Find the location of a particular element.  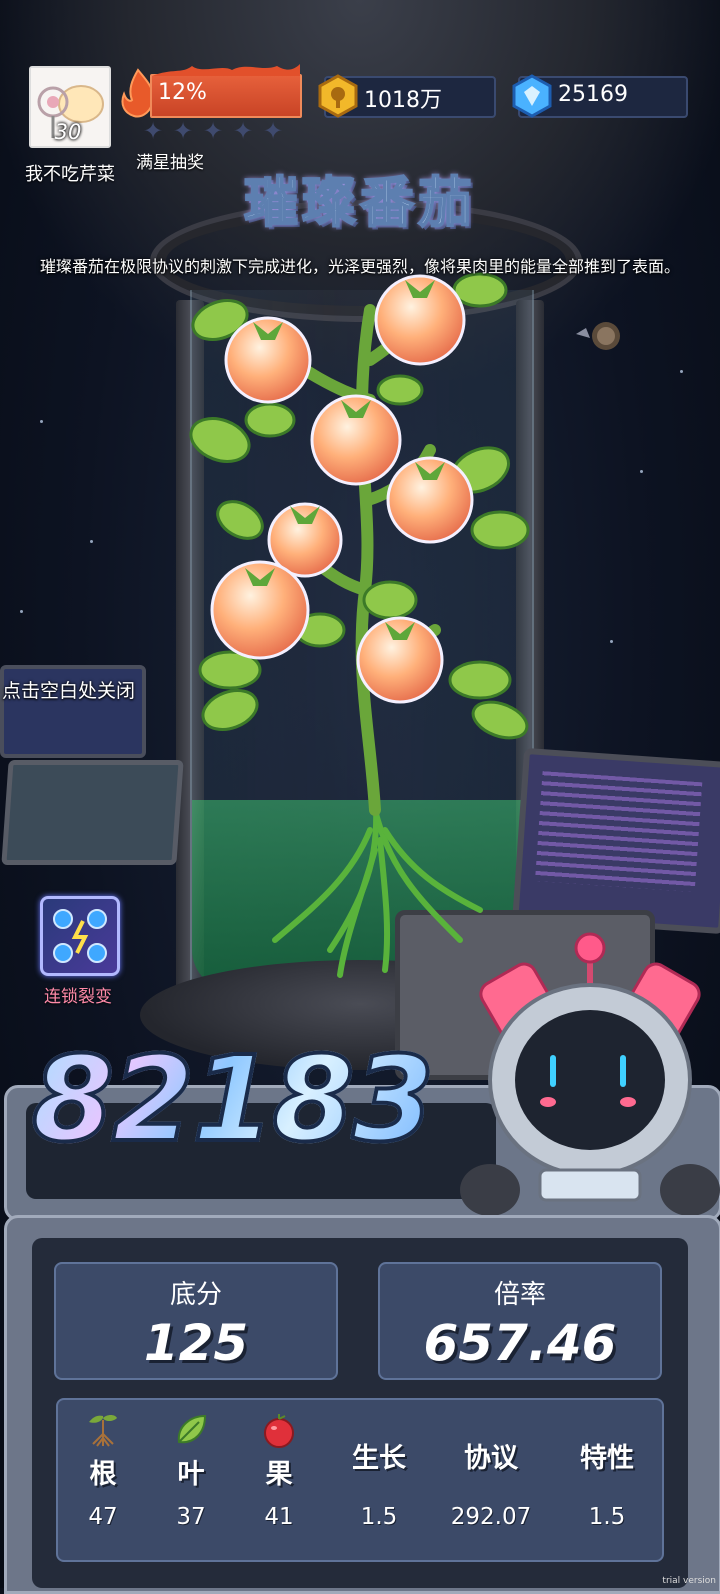

column-value: 292.07 is located at coordinates (491, 1517).